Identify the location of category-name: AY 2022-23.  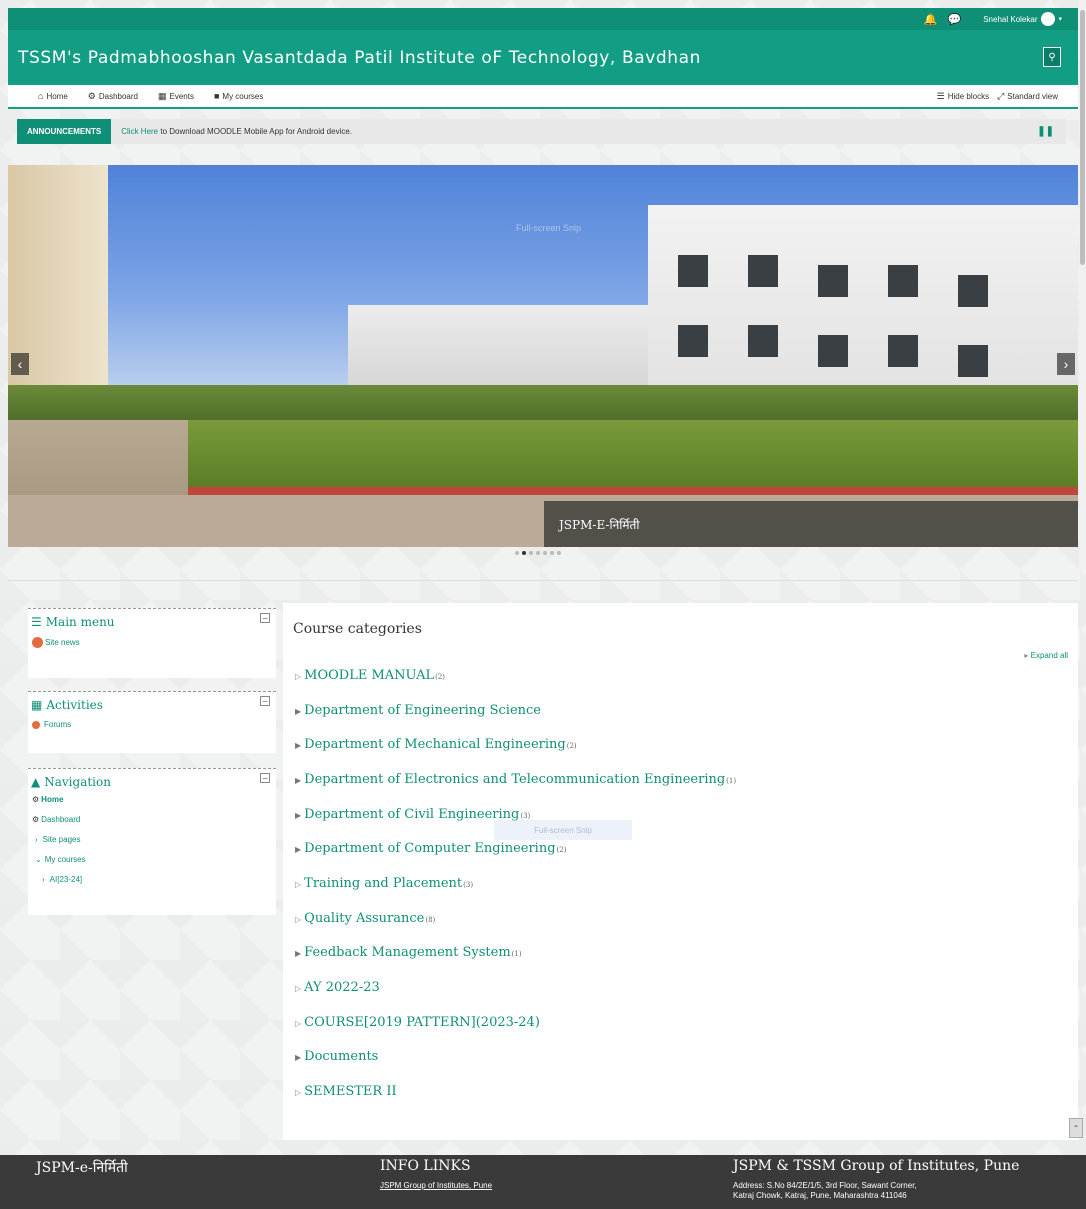
(342, 987).